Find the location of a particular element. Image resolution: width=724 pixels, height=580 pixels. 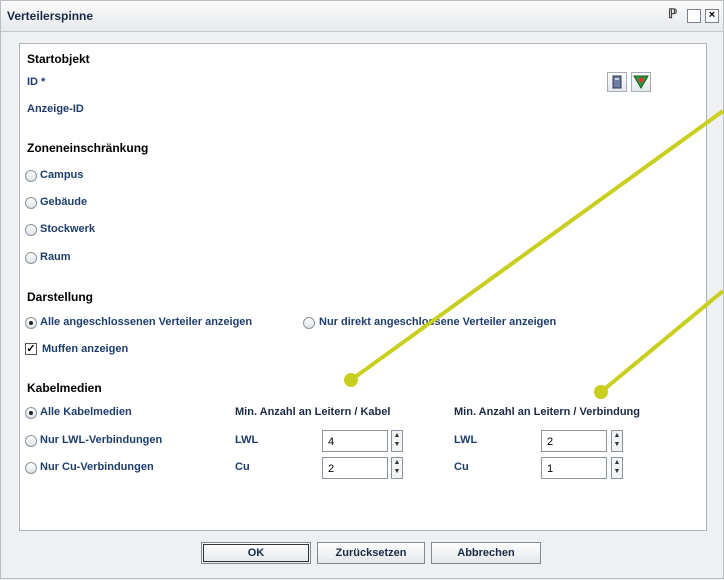

checkbox-muffen: ✓ is located at coordinates (31, 349).